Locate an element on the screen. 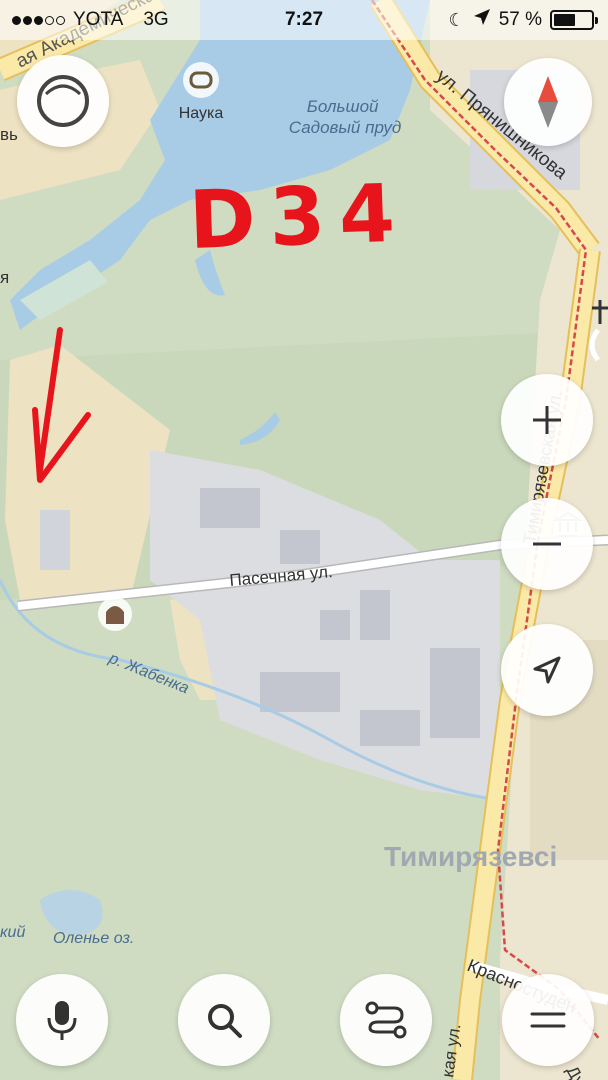  voice-search-button is located at coordinates (62, 1020).